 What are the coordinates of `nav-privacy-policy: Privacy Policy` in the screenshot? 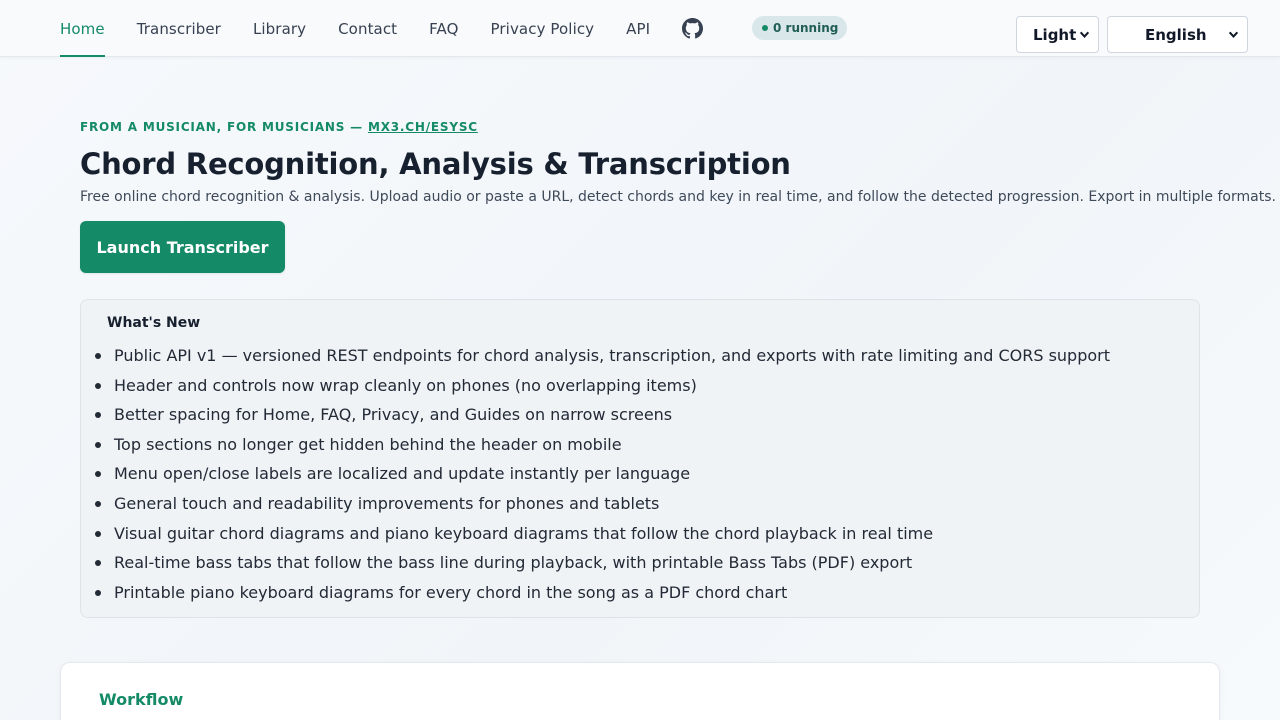 It's located at (543, 28).